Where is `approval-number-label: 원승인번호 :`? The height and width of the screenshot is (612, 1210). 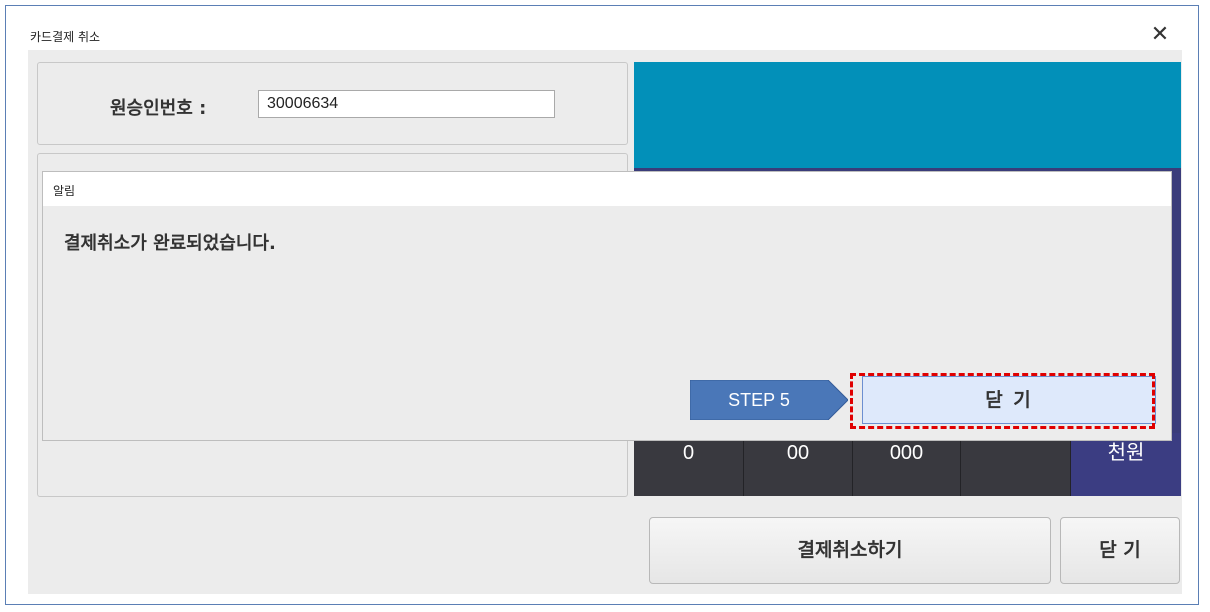 approval-number-label: 원승인번호 : is located at coordinates (158, 108).